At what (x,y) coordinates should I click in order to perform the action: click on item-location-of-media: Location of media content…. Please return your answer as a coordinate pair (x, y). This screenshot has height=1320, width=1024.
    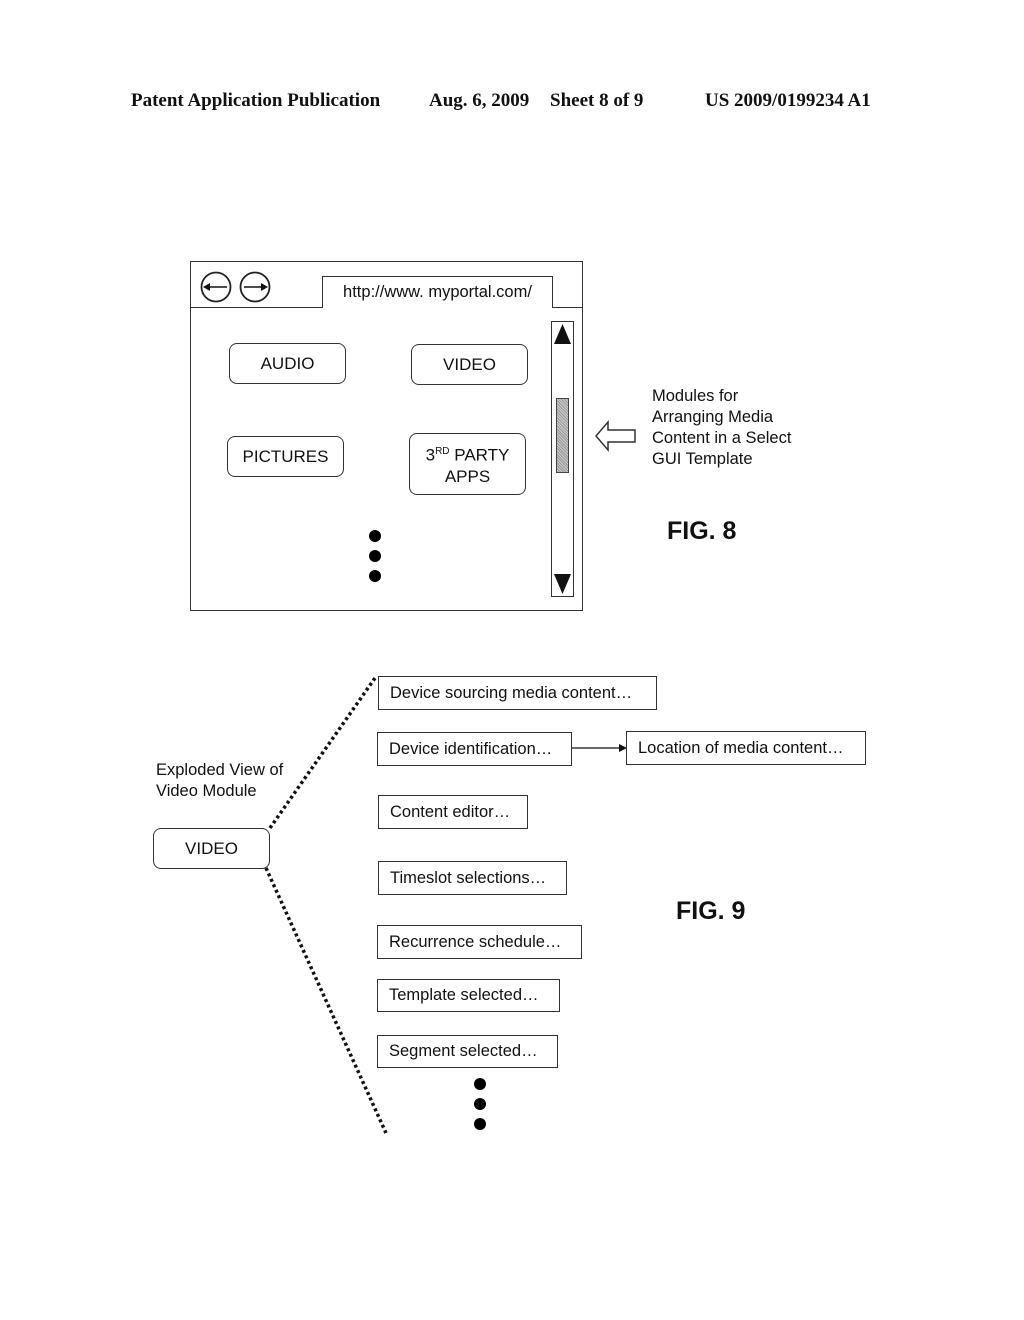
    Looking at the image, I should click on (746, 748).